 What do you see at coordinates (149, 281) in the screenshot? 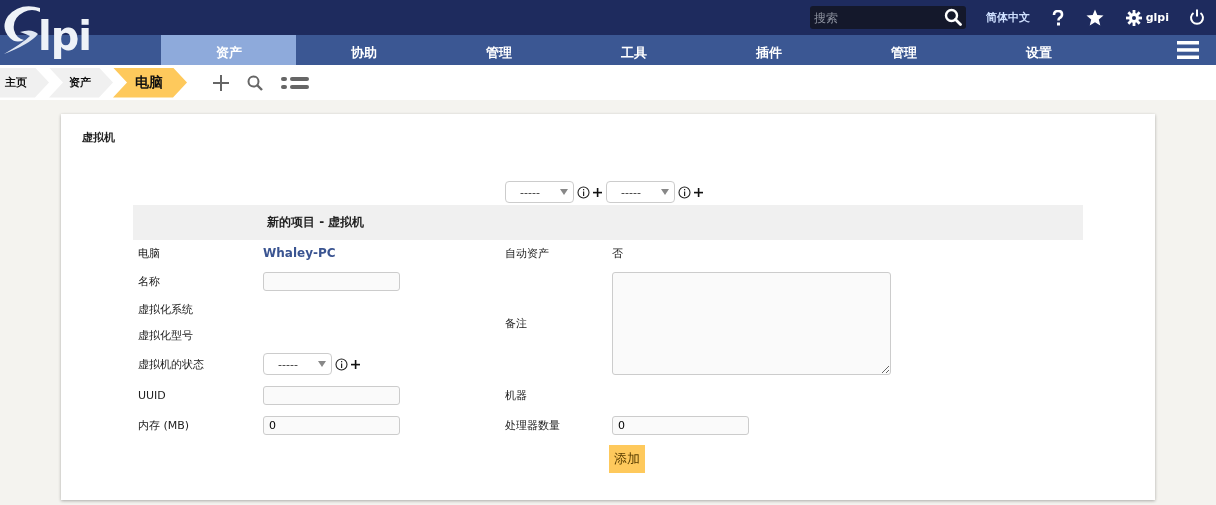
I see `field-label: 名称` at bounding box center [149, 281].